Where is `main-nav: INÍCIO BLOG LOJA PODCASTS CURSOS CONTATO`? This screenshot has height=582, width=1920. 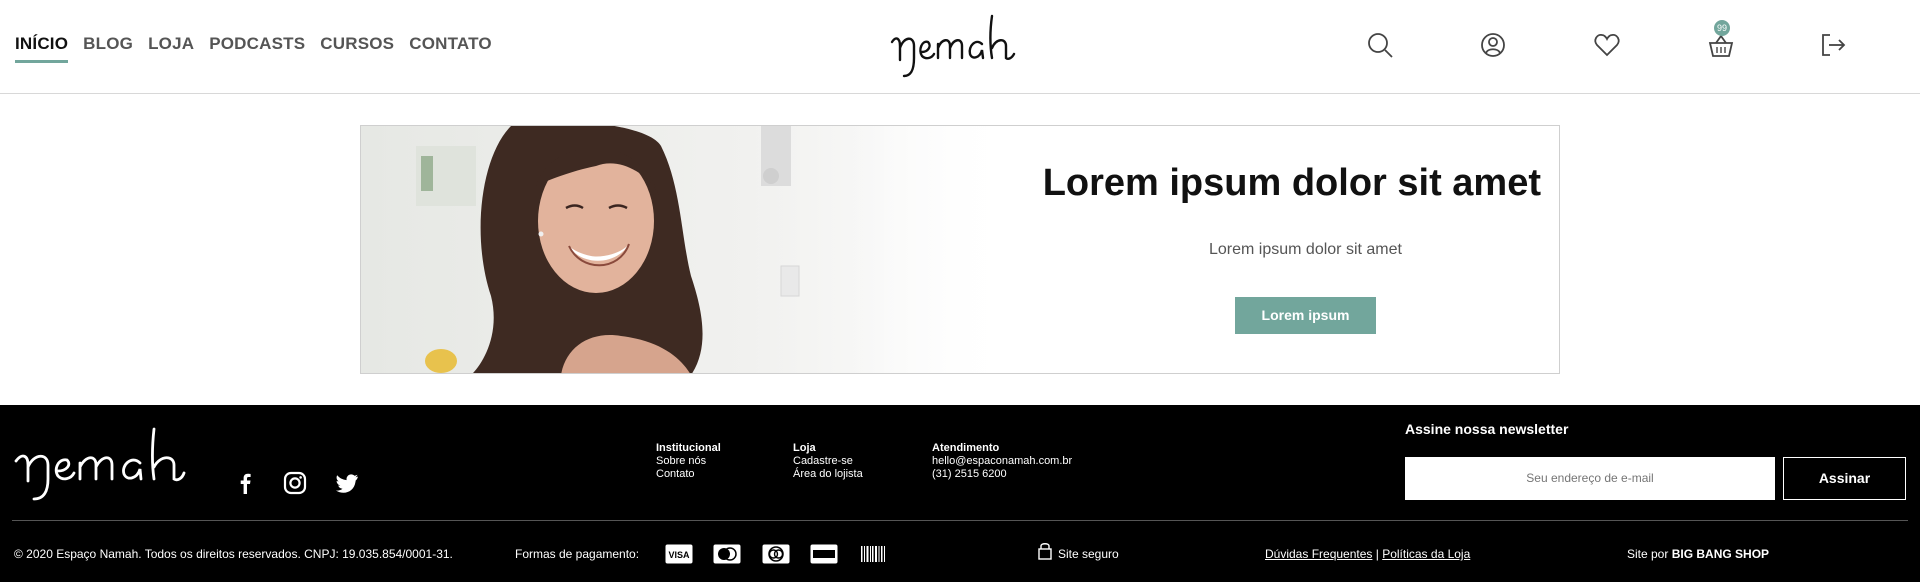 main-nav: INÍCIO BLOG LOJA PODCASTS CURSOS CONTATO is located at coordinates (253, 48).